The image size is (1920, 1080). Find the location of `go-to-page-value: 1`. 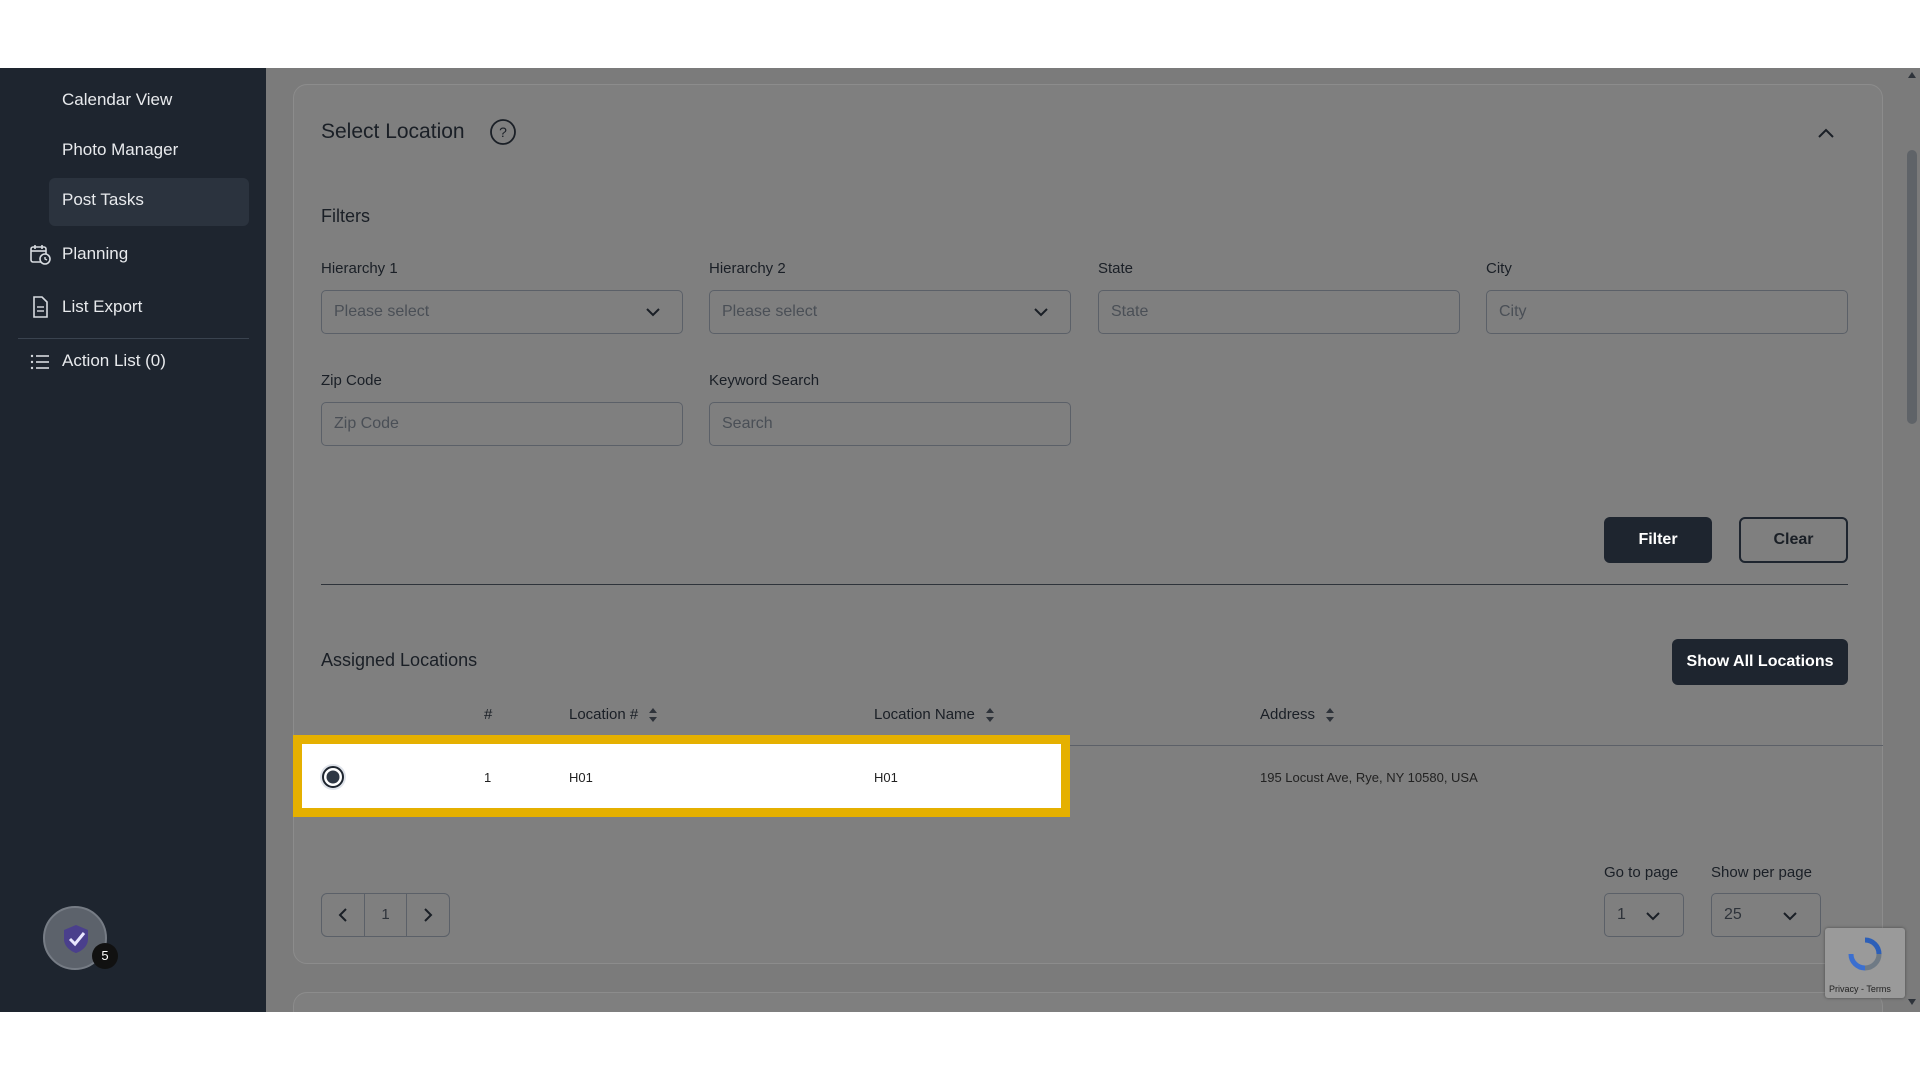

go-to-page-value: 1 is located at coordinates (1621, 914).